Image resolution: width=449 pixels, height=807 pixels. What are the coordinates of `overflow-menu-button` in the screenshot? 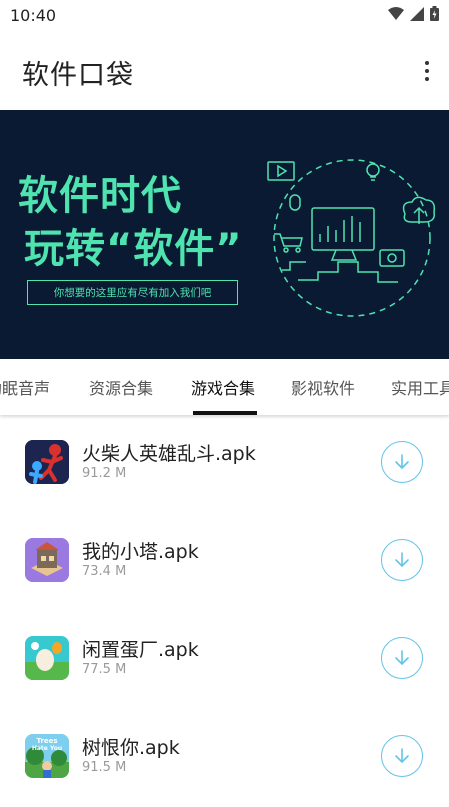 It's located at (427, 71).